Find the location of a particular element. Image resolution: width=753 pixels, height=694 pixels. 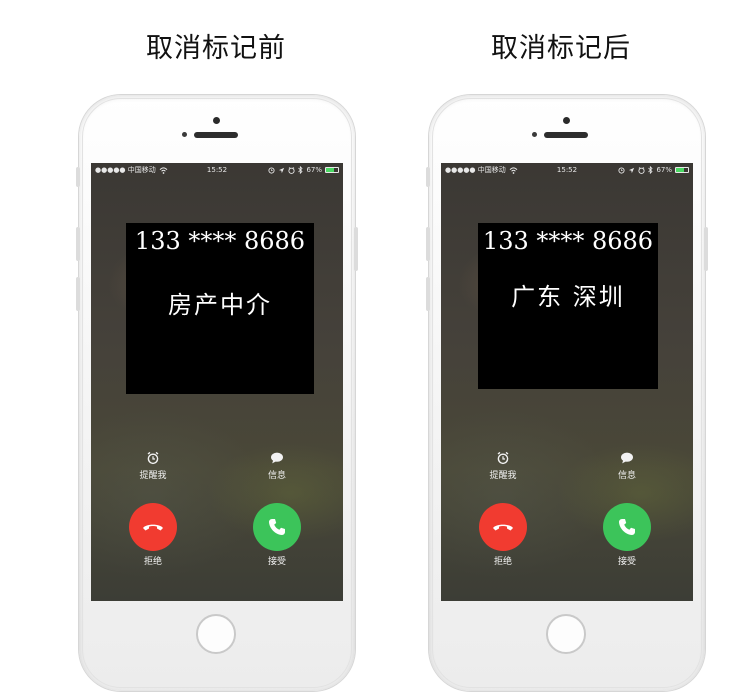

caller-location: 广东 深圳 is located at coordinates (568, 297).